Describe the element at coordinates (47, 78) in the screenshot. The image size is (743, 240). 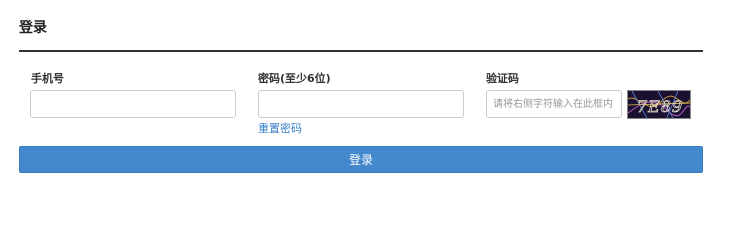
I see `phone-label: 手机号` at that location.